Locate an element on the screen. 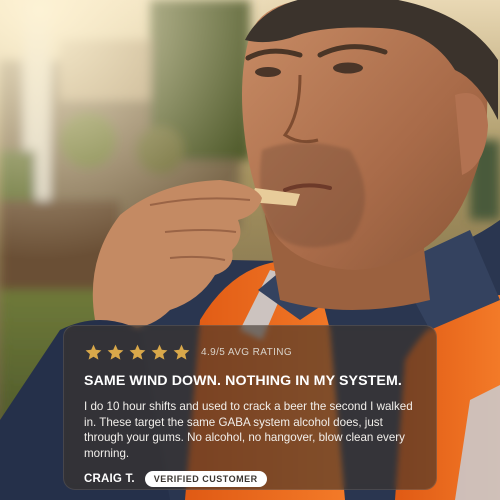 The width and height of the screenshot is (500, 500). review-footer: CRAIG T. VERIFIED CUSTOMER is located at coordinates (250, 479).